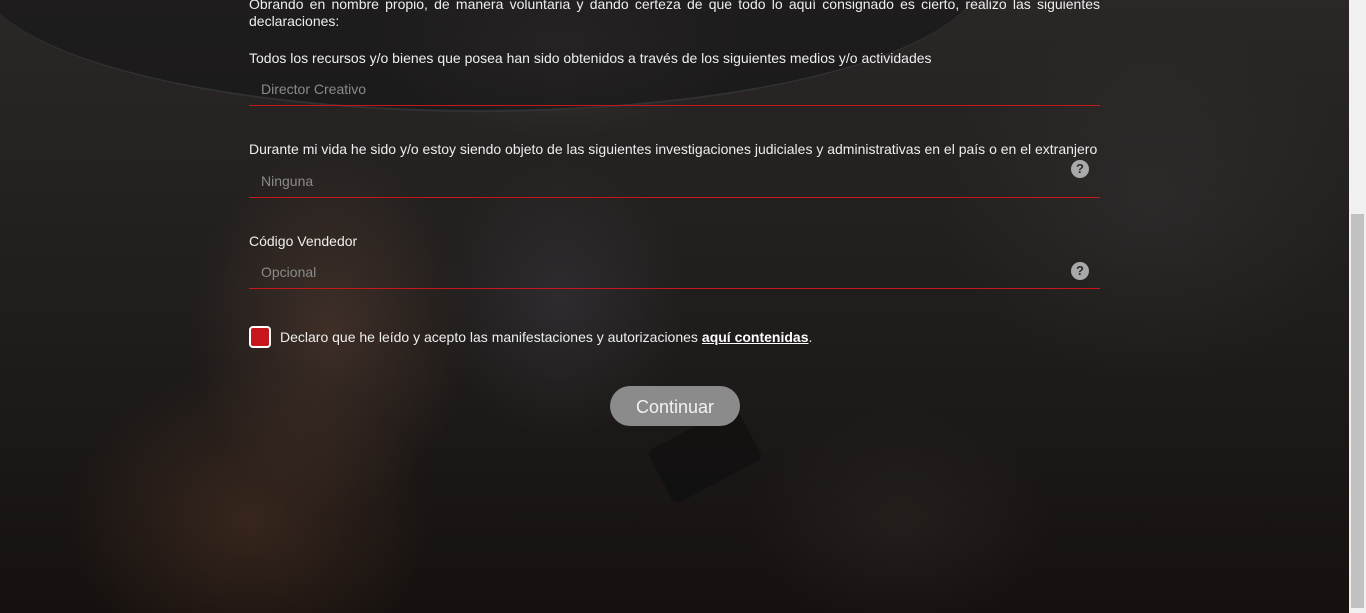 Image resolution: width=1366 pixels, height=613 pixels. What do you see at coordinates (303, 241) in the screenshot?
I see `field-label-seller-code: Código Vendedor` at bounding box center [303, 241].